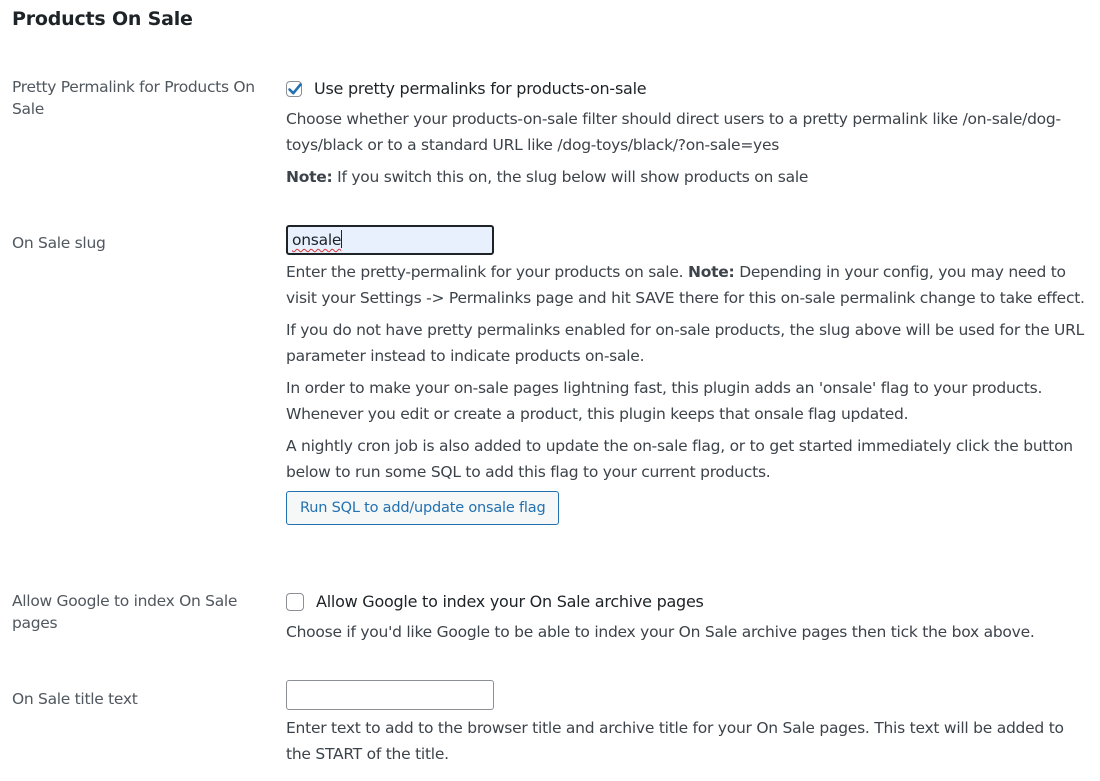 Image resolution: width=1100 pixels, height=781 pixels. What do you see at coordinates (423, 508) in the screenshot?
I see `run-sql-button: Run SQL to add/update onsale flag` at bounding box center [423, 508].